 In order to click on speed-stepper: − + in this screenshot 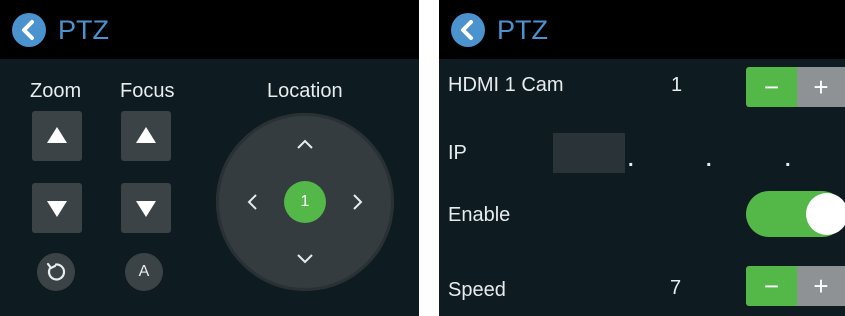, I will do `click(795, 286)`.